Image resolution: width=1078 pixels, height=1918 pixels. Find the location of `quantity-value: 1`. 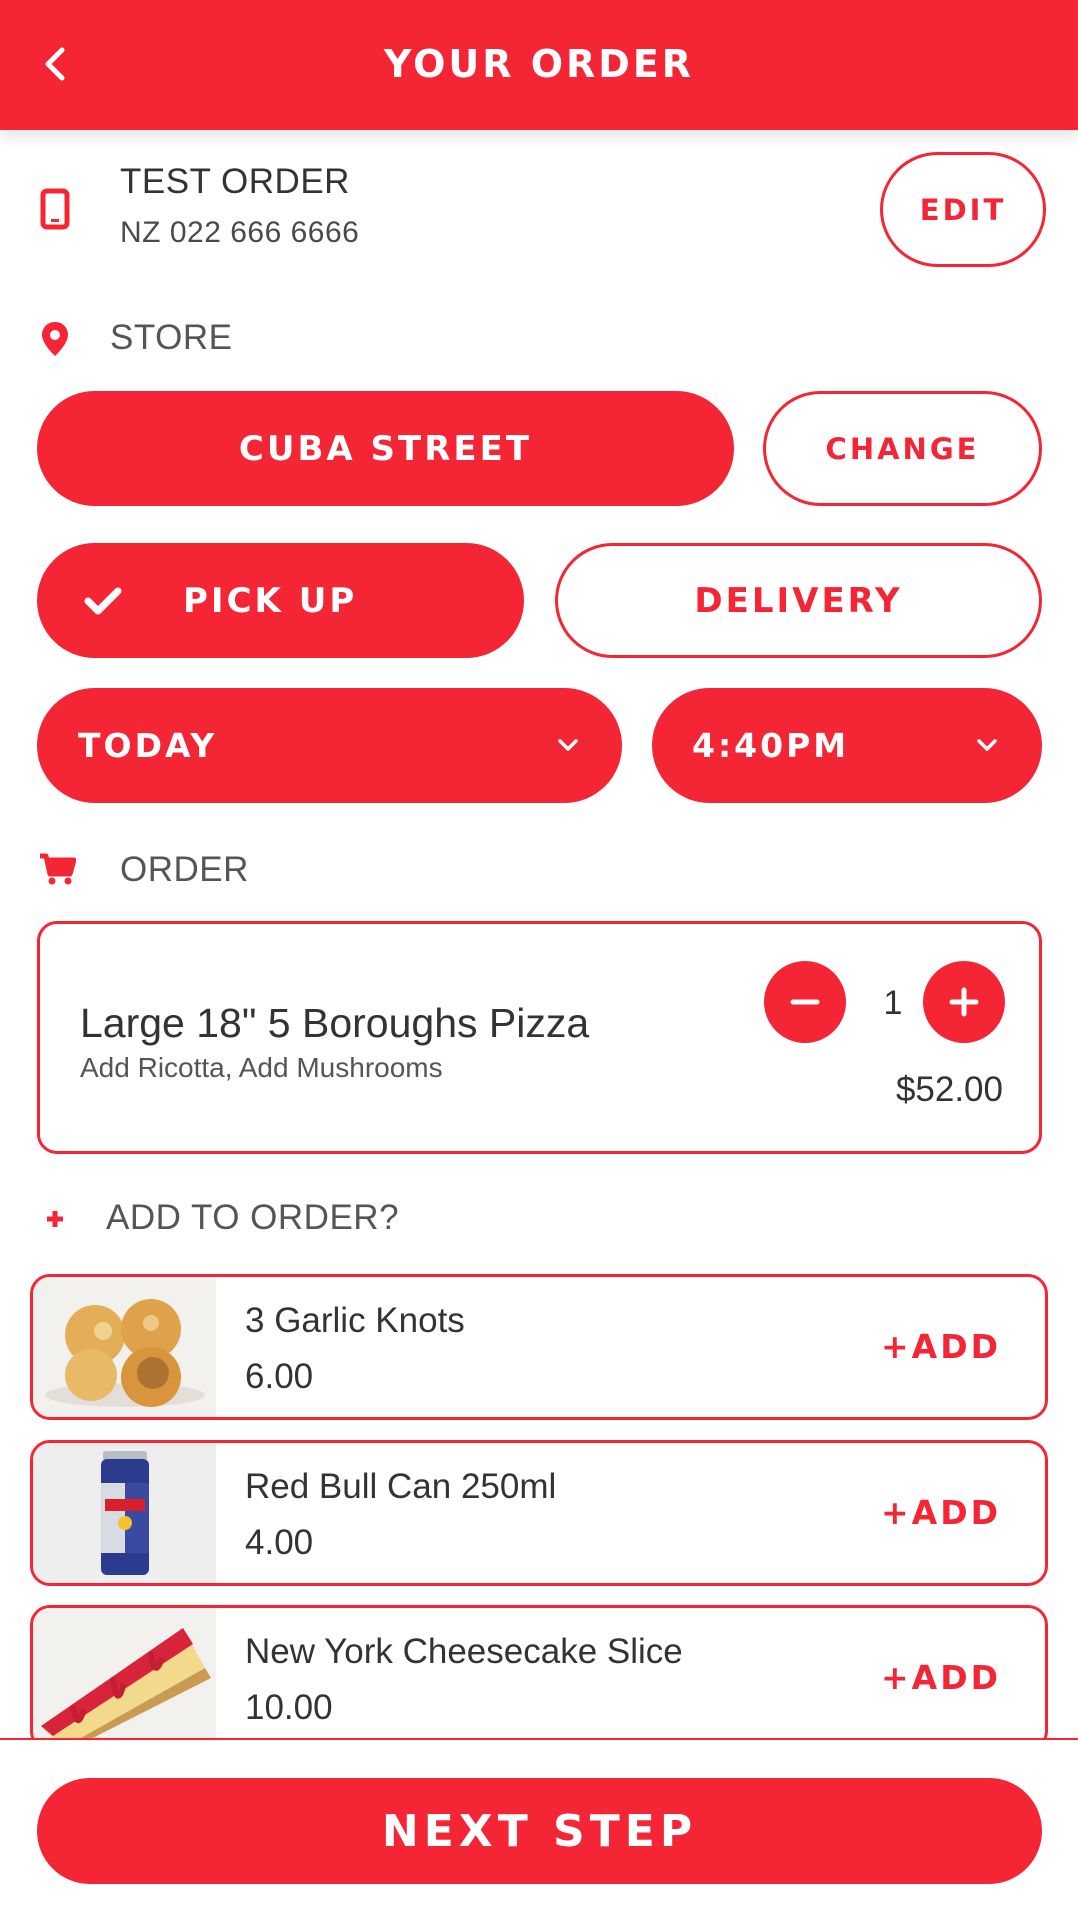

quantity-value: 1 is located at coordinates (893, 1003).